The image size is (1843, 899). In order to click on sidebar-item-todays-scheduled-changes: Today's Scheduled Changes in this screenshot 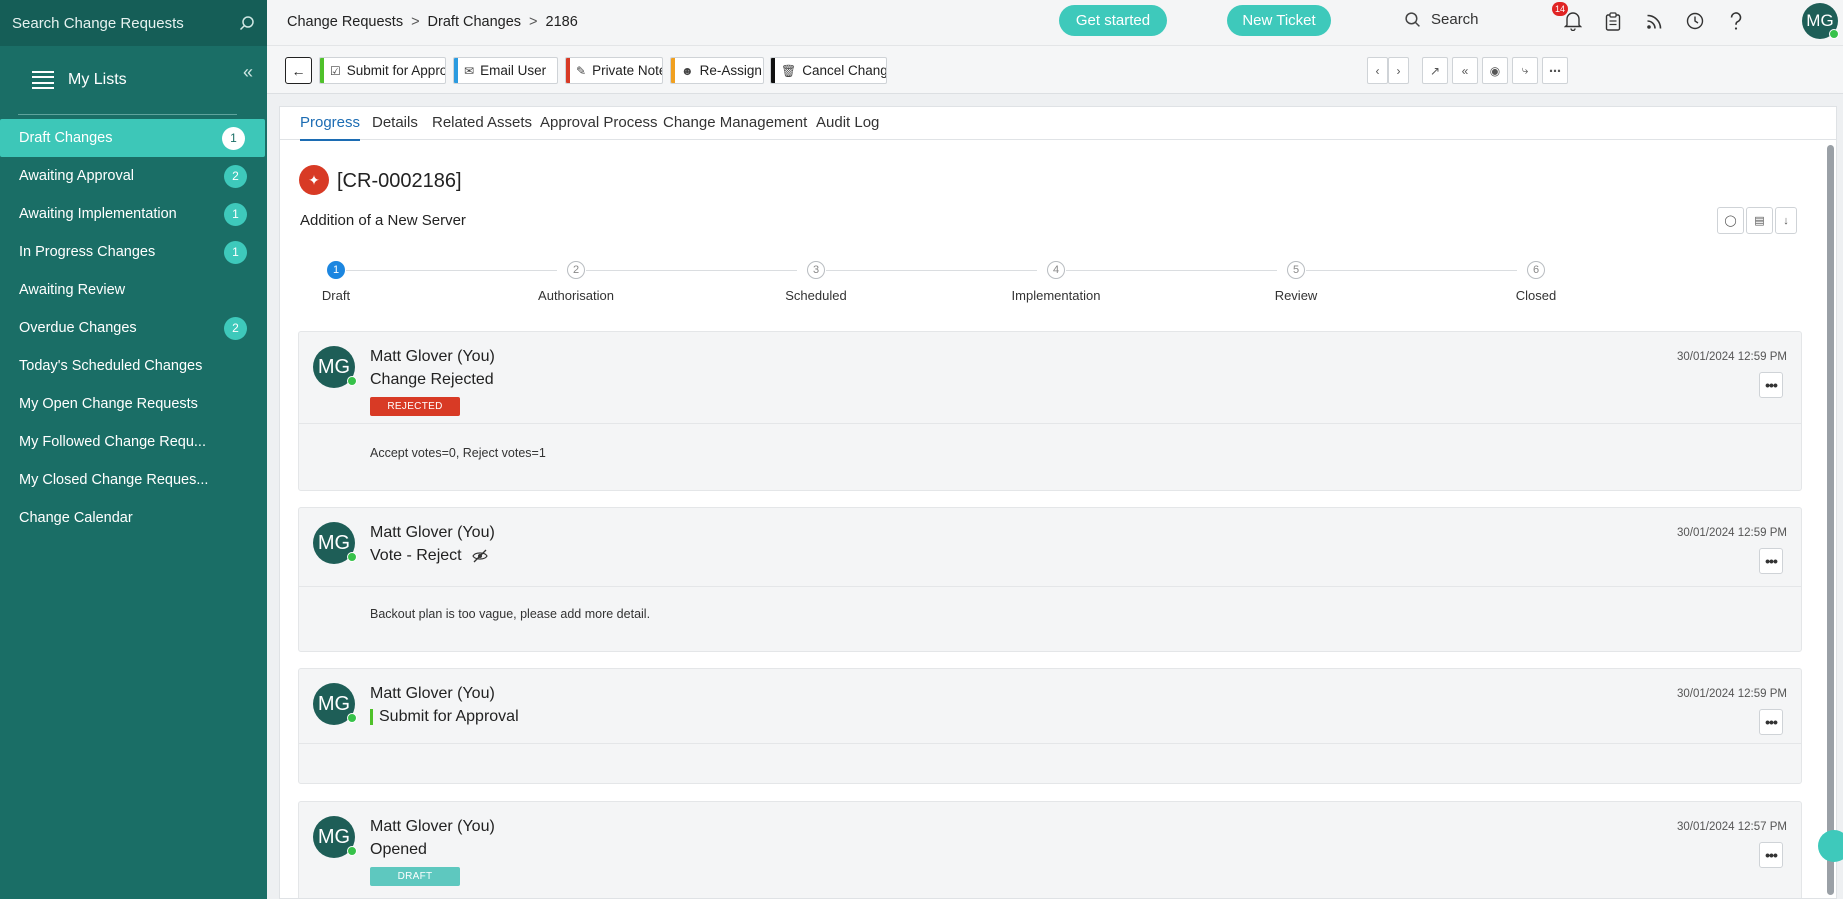, I will do `click(133, 366)`.